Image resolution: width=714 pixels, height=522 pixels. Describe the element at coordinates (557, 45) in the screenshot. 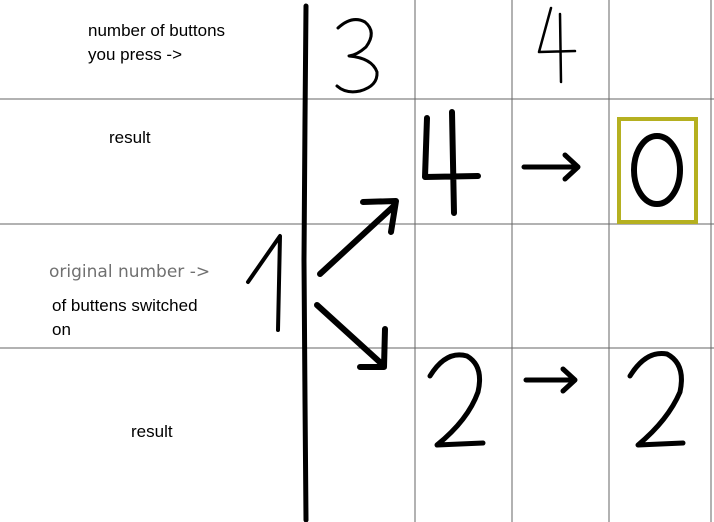

I see `handwritten-digit-4-top` at that location.